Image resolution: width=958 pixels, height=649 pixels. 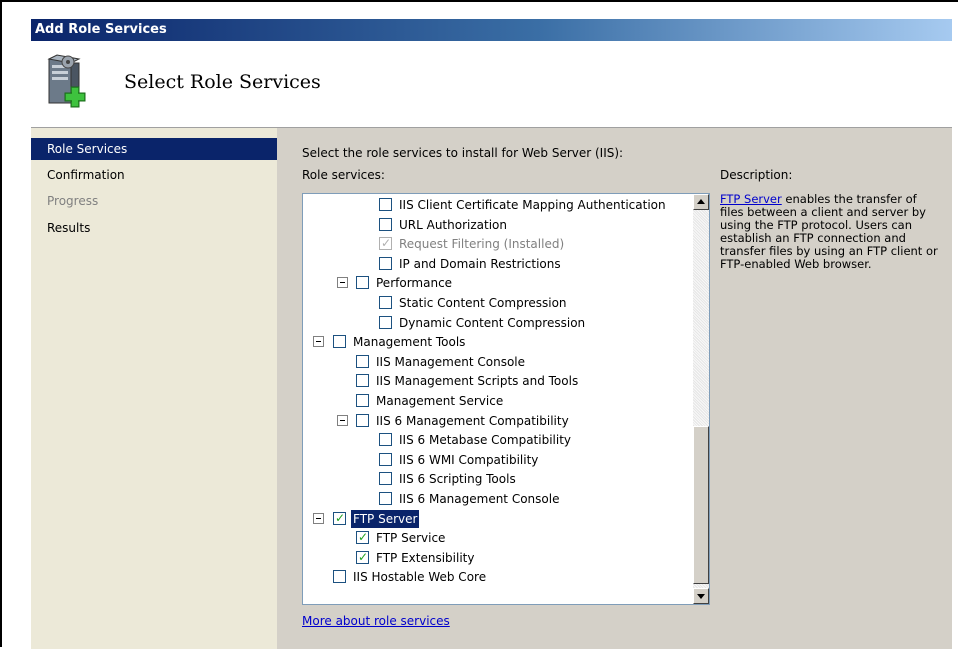 I want to click on server-add-icon, so click(x=70, y=81).